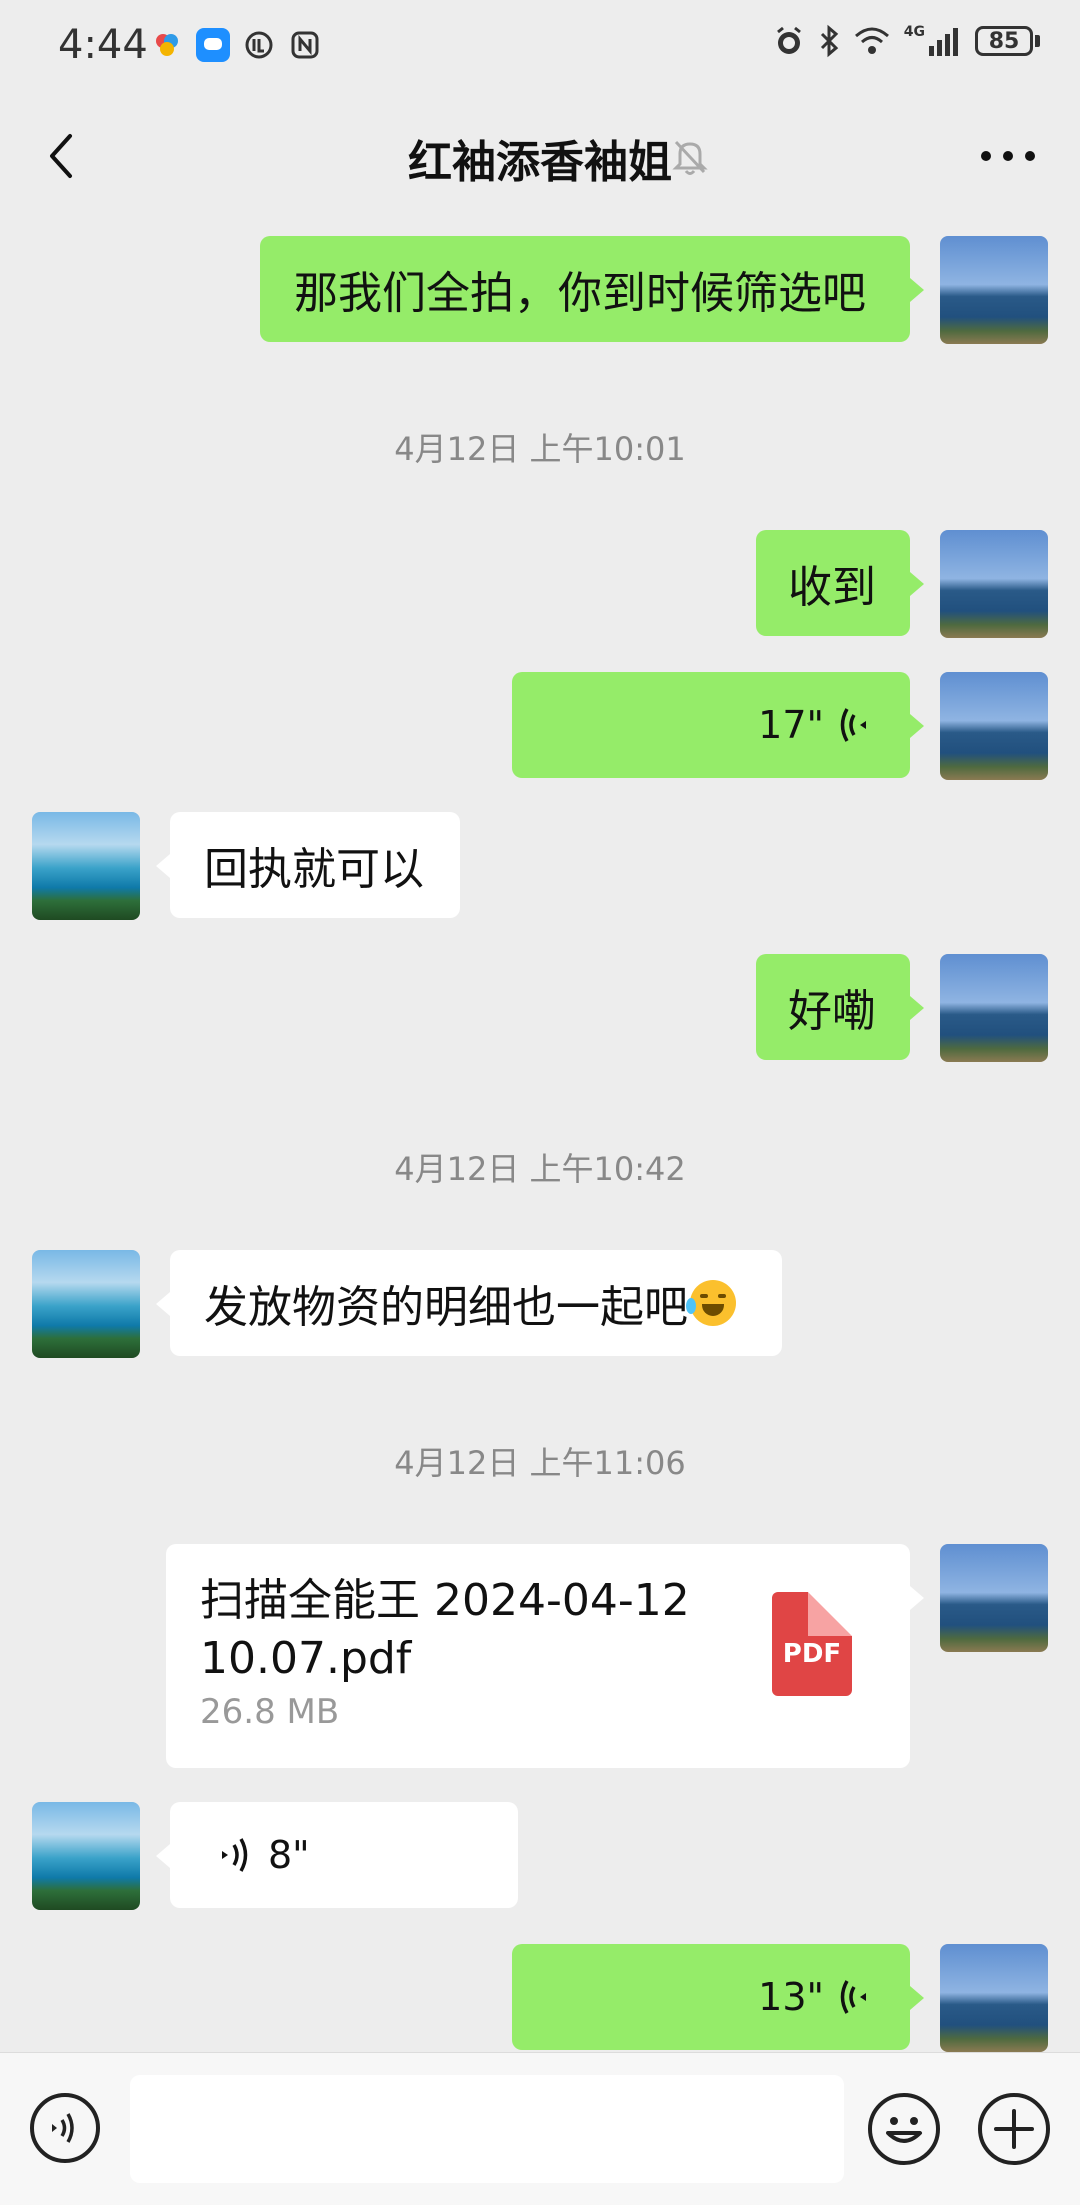 The image size is (1080, 2205). Describe the element at coordinates (906, 41) in the screenshot. I see `status-indicators: 4G 85` at that location.